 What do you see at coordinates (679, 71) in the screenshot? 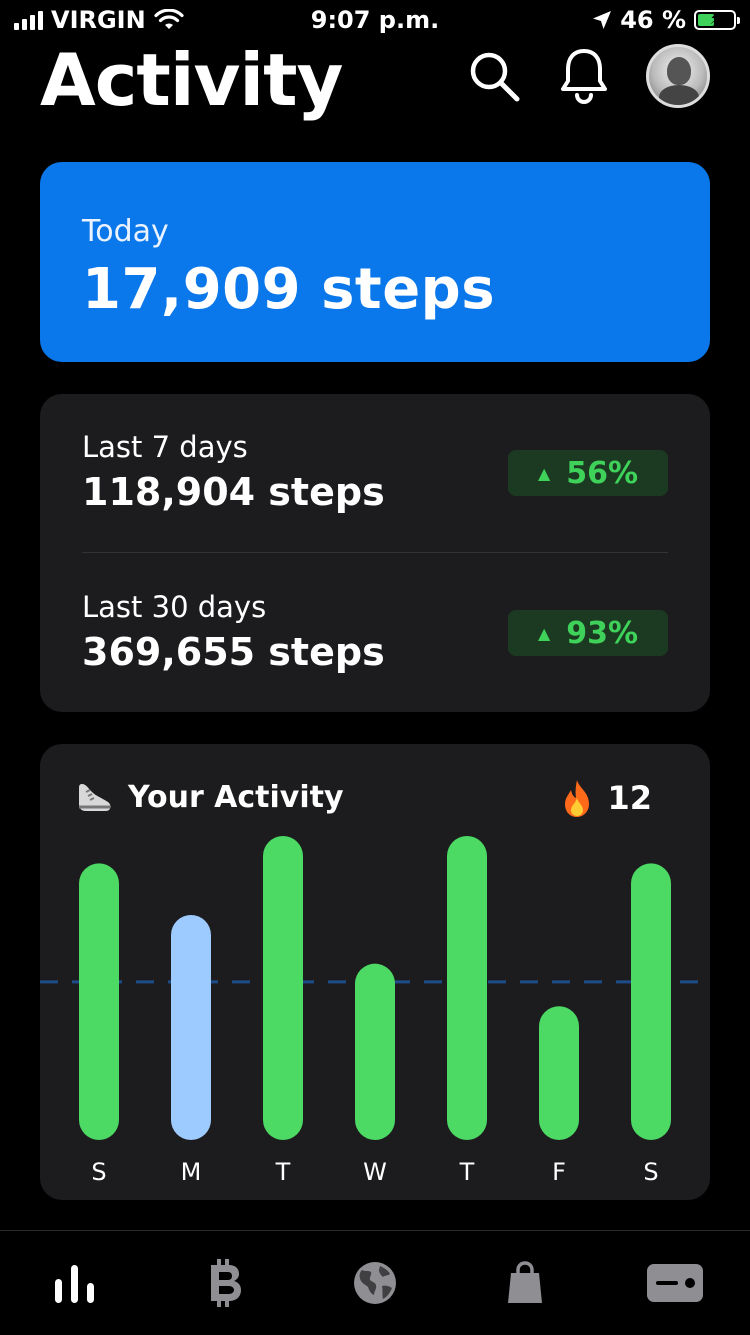
I see `avatar-head` at bounding box center [679, 71].